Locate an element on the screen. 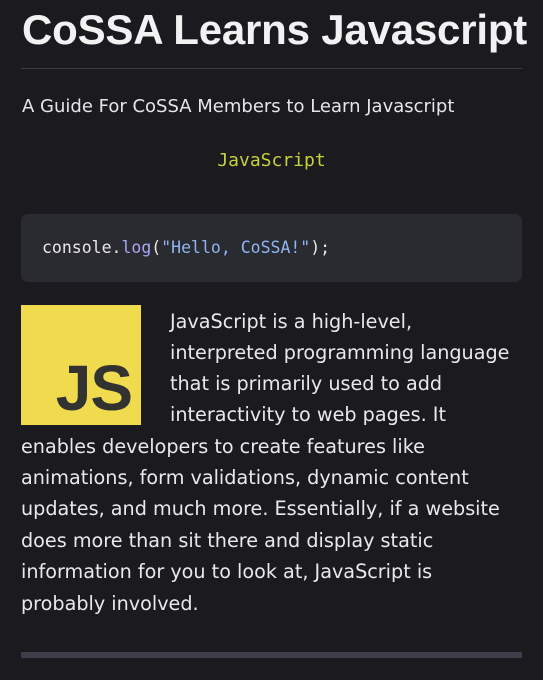  javascript-logo-text: JS is located at coordinates (94, 388).